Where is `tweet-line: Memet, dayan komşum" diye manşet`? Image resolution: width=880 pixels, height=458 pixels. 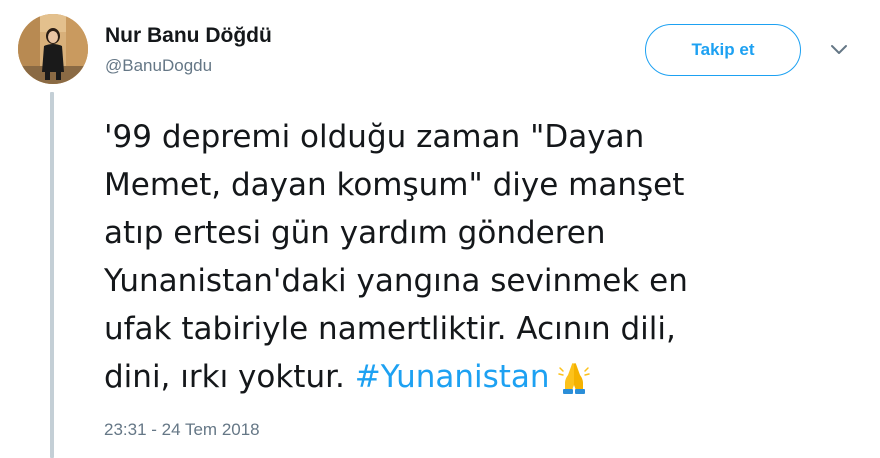
tweet-line: Memet, dayan komşum" diye manşet is located at coordinates (394, 185).